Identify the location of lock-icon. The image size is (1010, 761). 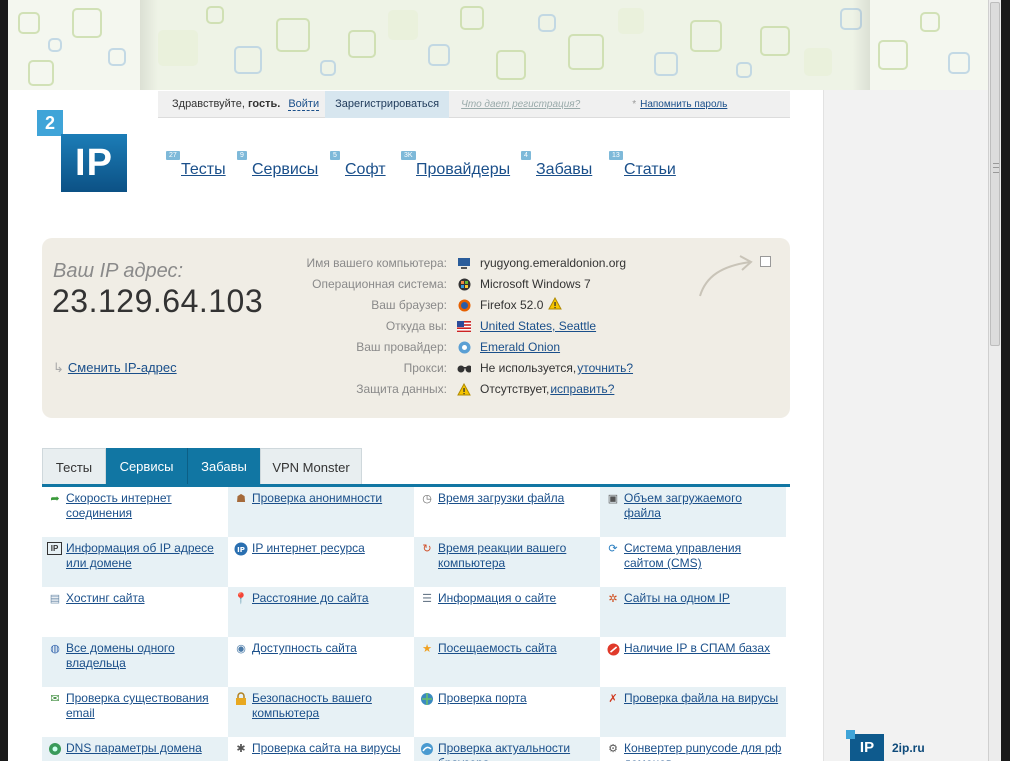
(241, 699).